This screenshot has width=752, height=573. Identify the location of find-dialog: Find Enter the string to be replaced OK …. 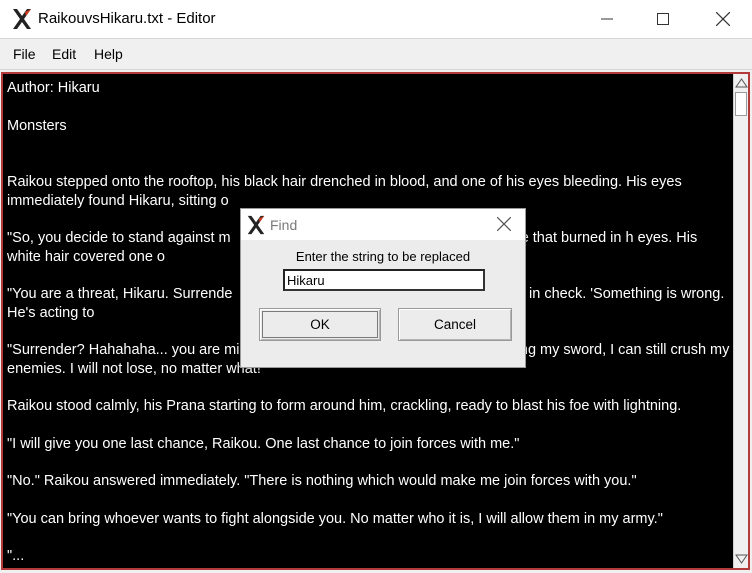
(383, 288).